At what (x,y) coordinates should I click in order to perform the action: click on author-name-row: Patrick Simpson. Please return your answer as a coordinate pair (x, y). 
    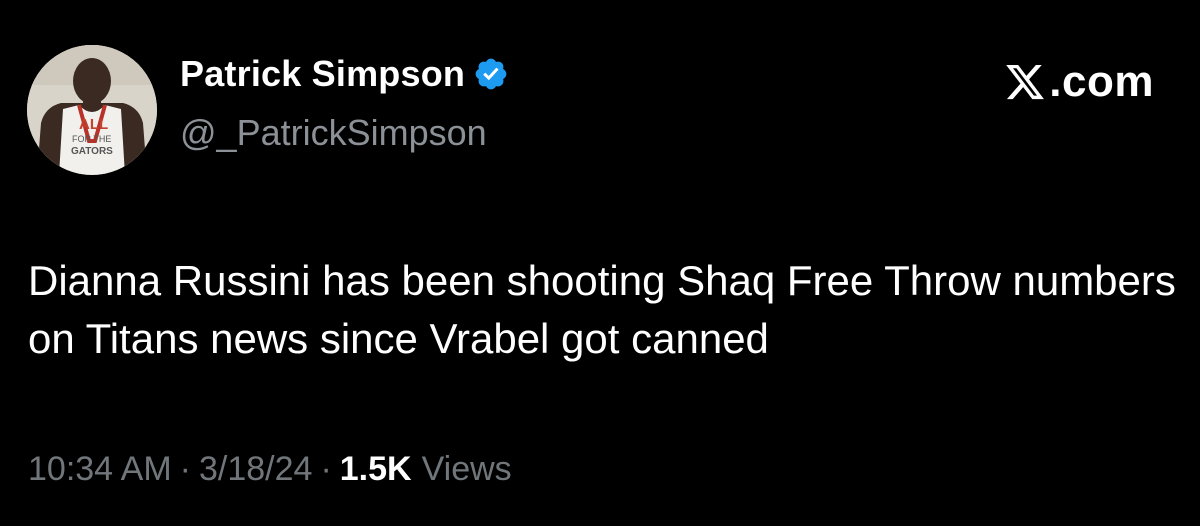
    Looking at the image, I should click on (344, 74).